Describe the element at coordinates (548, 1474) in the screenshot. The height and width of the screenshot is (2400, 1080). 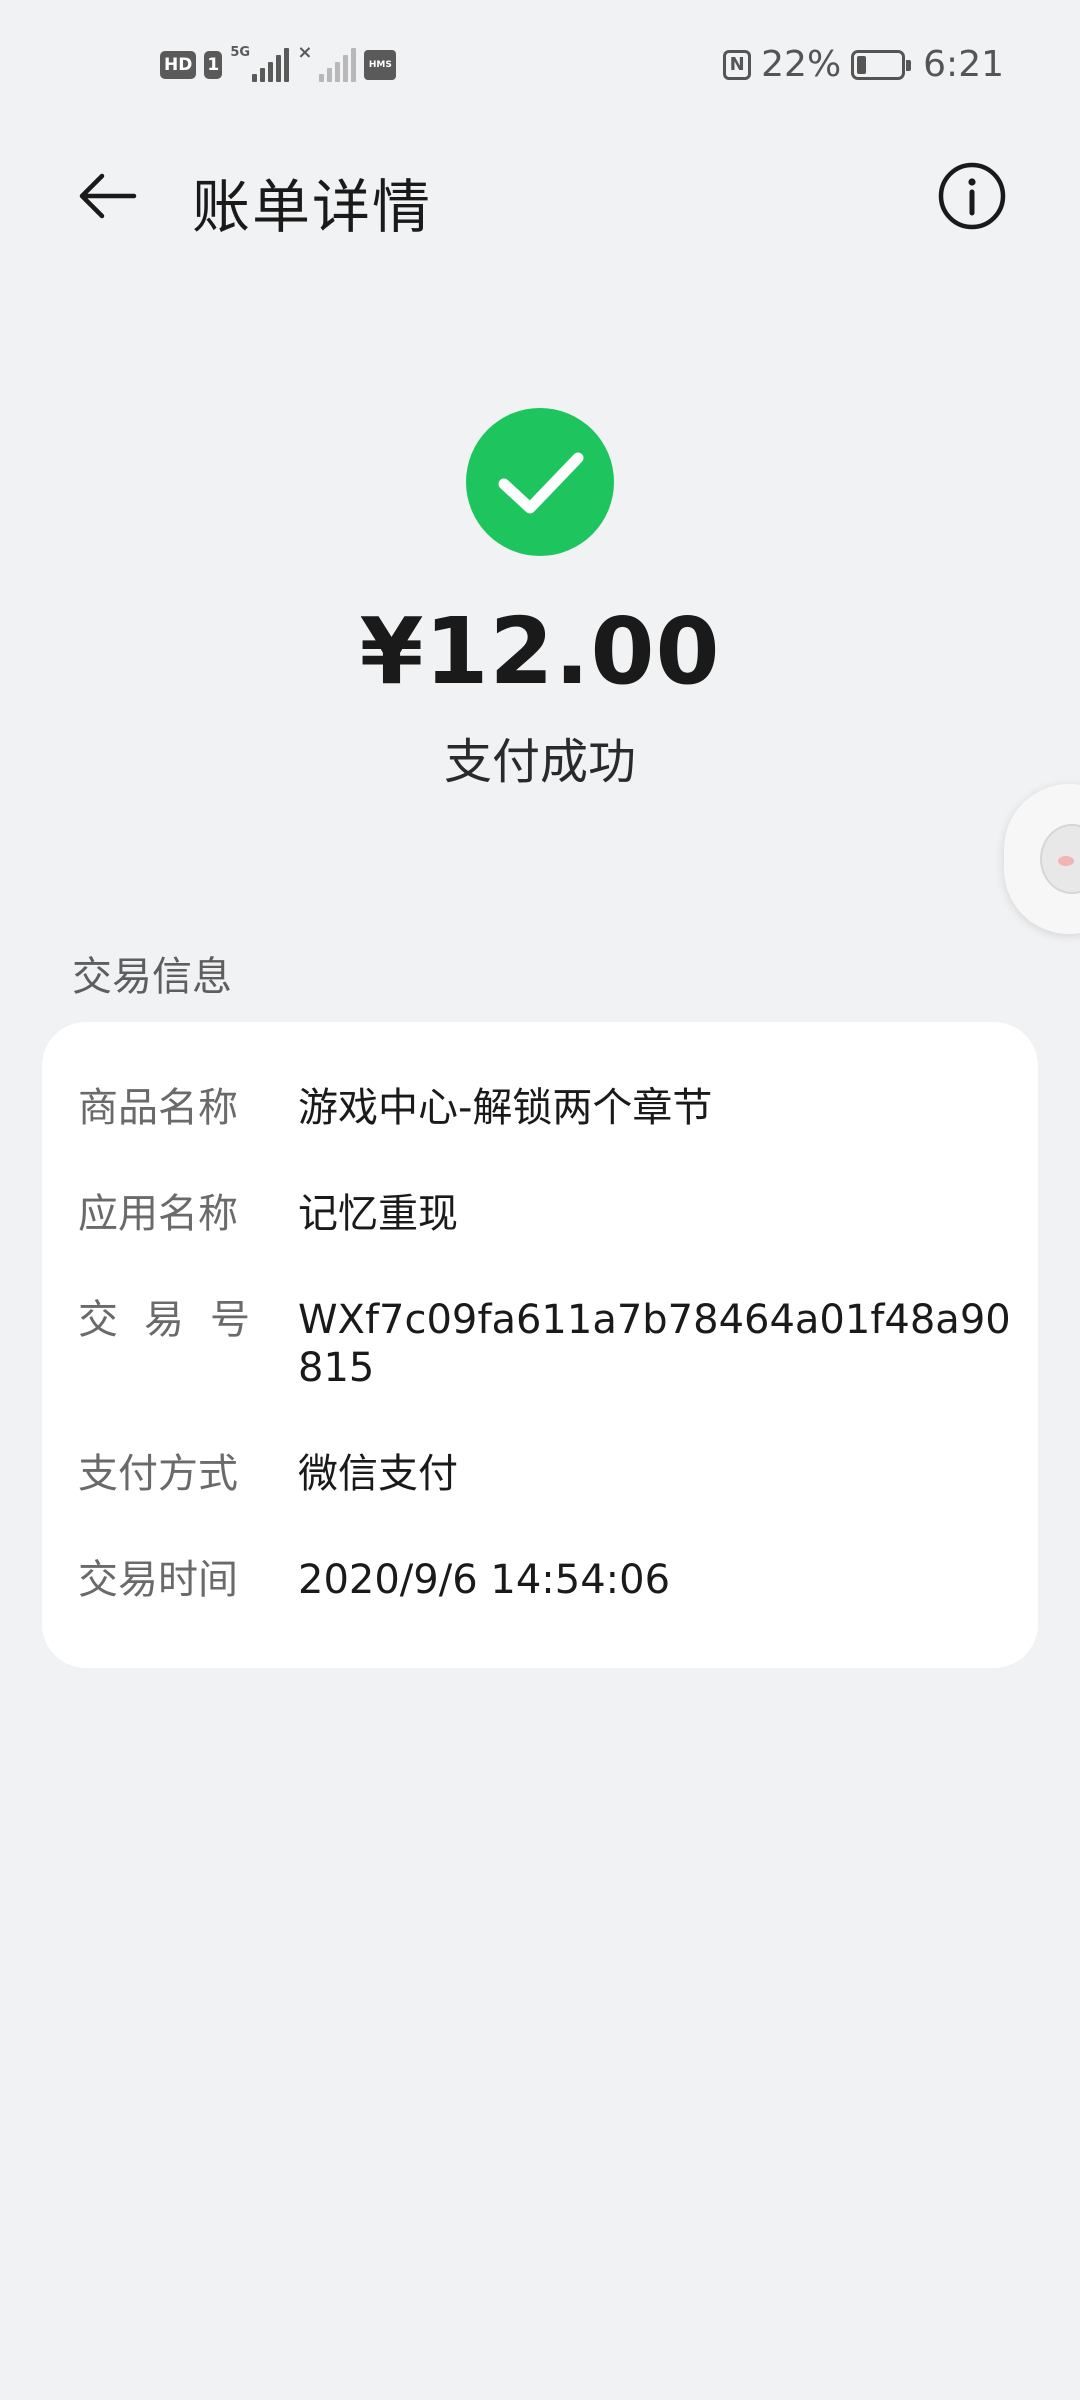
I see `info-row-payment-method: 支付方式 微信支付` at that location.